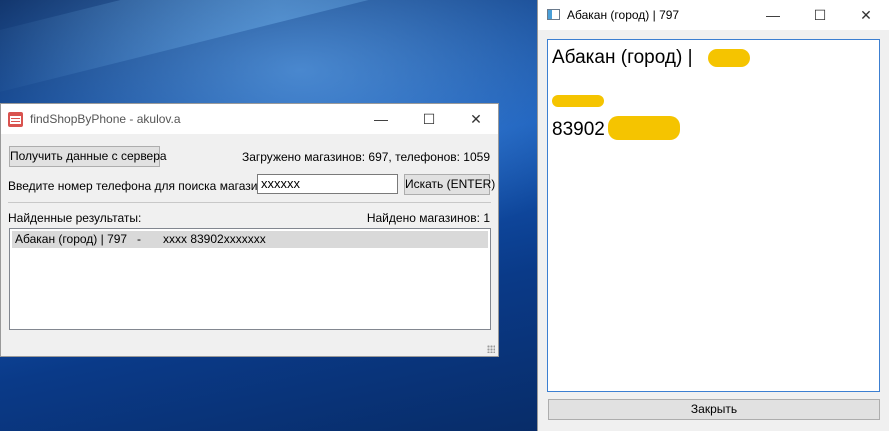 This screenshot has width=889, height=431. Describe the element at coordinates (327, 184) in the screenshot. I see `phone-search-input: xxxxxx` at that location.